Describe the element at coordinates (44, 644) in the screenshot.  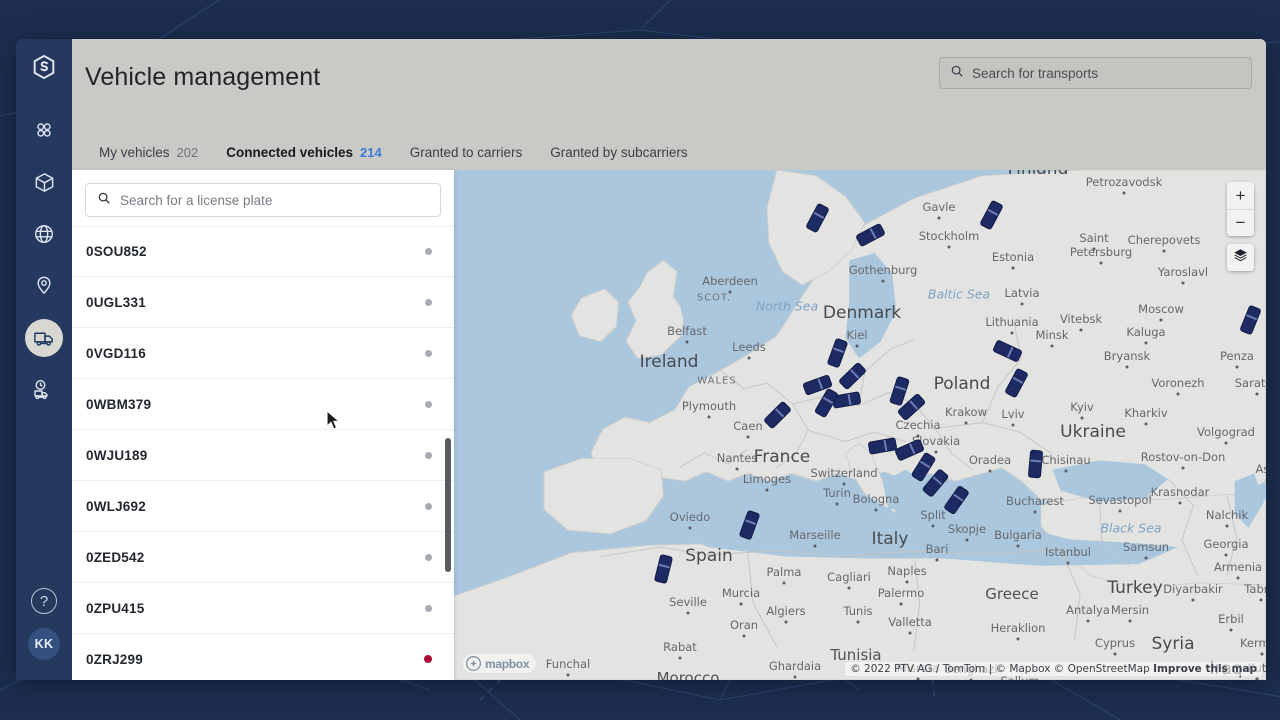
I see `avatar: KK` at that location.